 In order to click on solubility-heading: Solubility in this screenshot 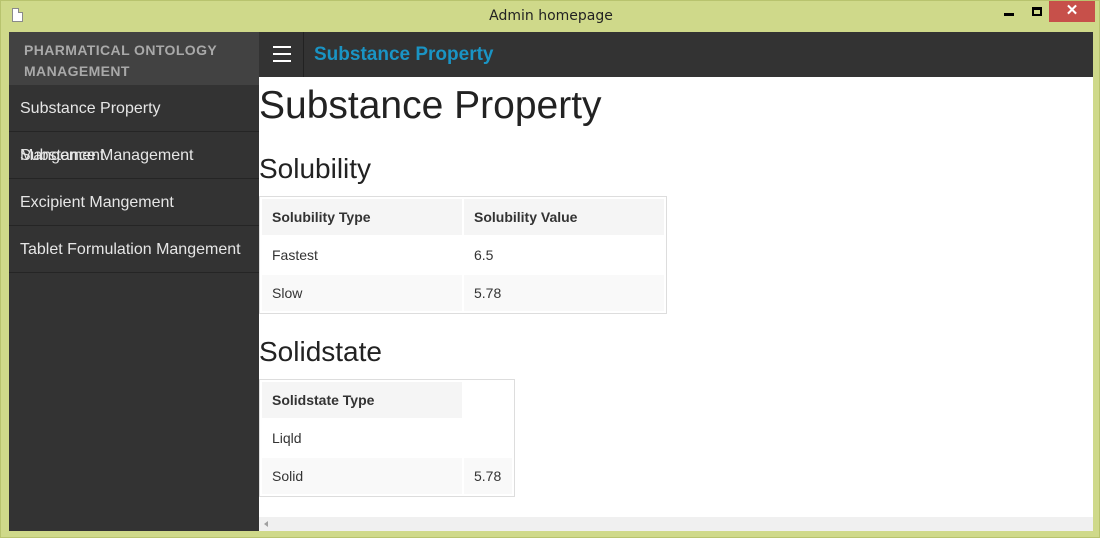, I will do `click(315, 168)`.